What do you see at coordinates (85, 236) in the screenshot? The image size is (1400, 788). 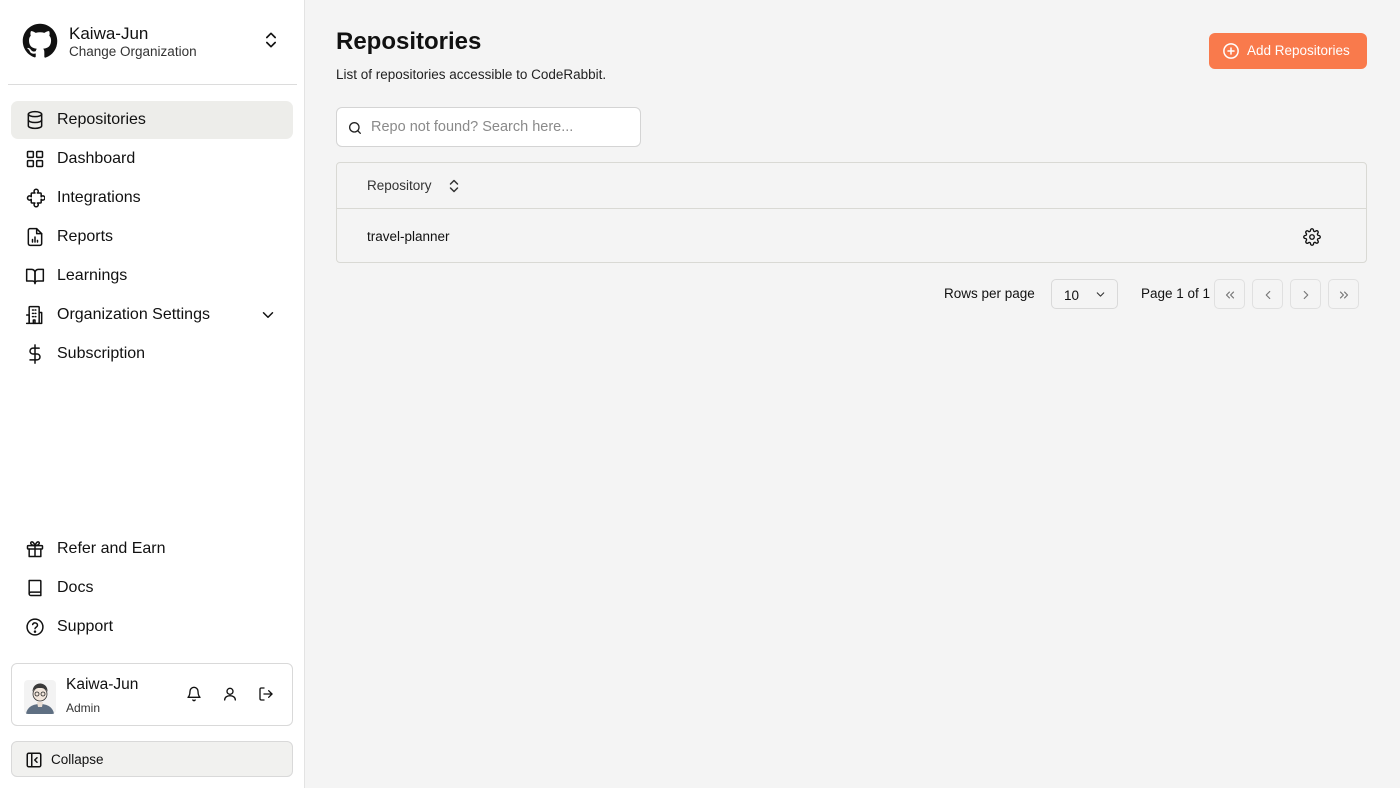 I see `sidebar-item-label: Reports` at bounding box center [85, 236].